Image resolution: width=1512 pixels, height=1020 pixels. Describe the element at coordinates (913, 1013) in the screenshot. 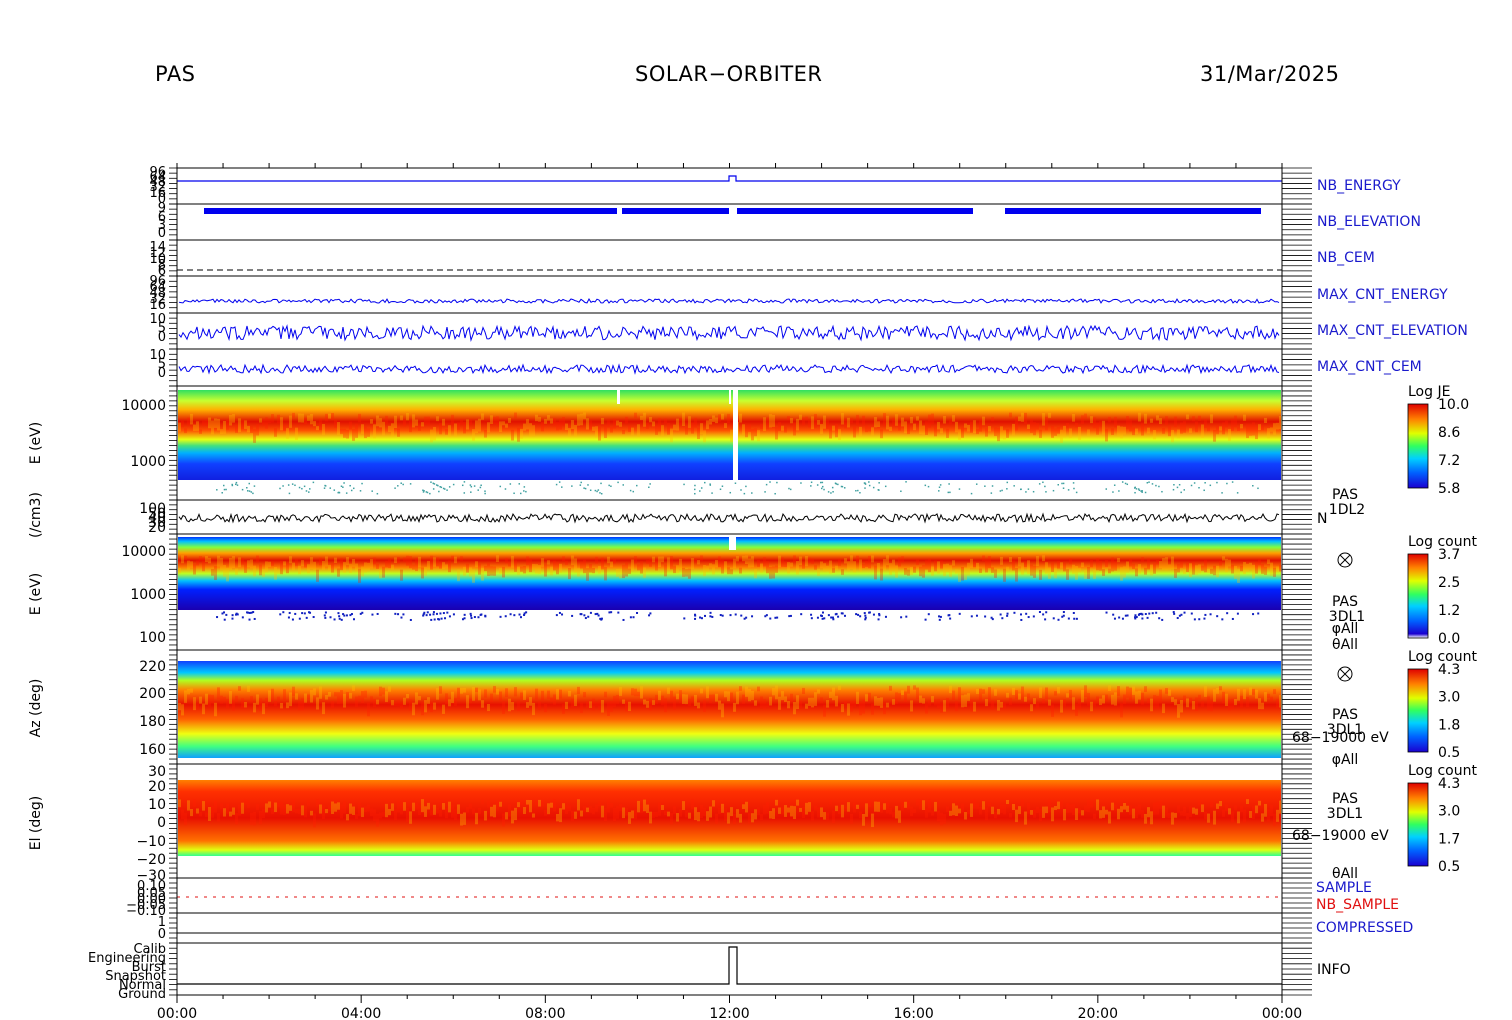

I see `x-tick-label: 16:00` at that location.